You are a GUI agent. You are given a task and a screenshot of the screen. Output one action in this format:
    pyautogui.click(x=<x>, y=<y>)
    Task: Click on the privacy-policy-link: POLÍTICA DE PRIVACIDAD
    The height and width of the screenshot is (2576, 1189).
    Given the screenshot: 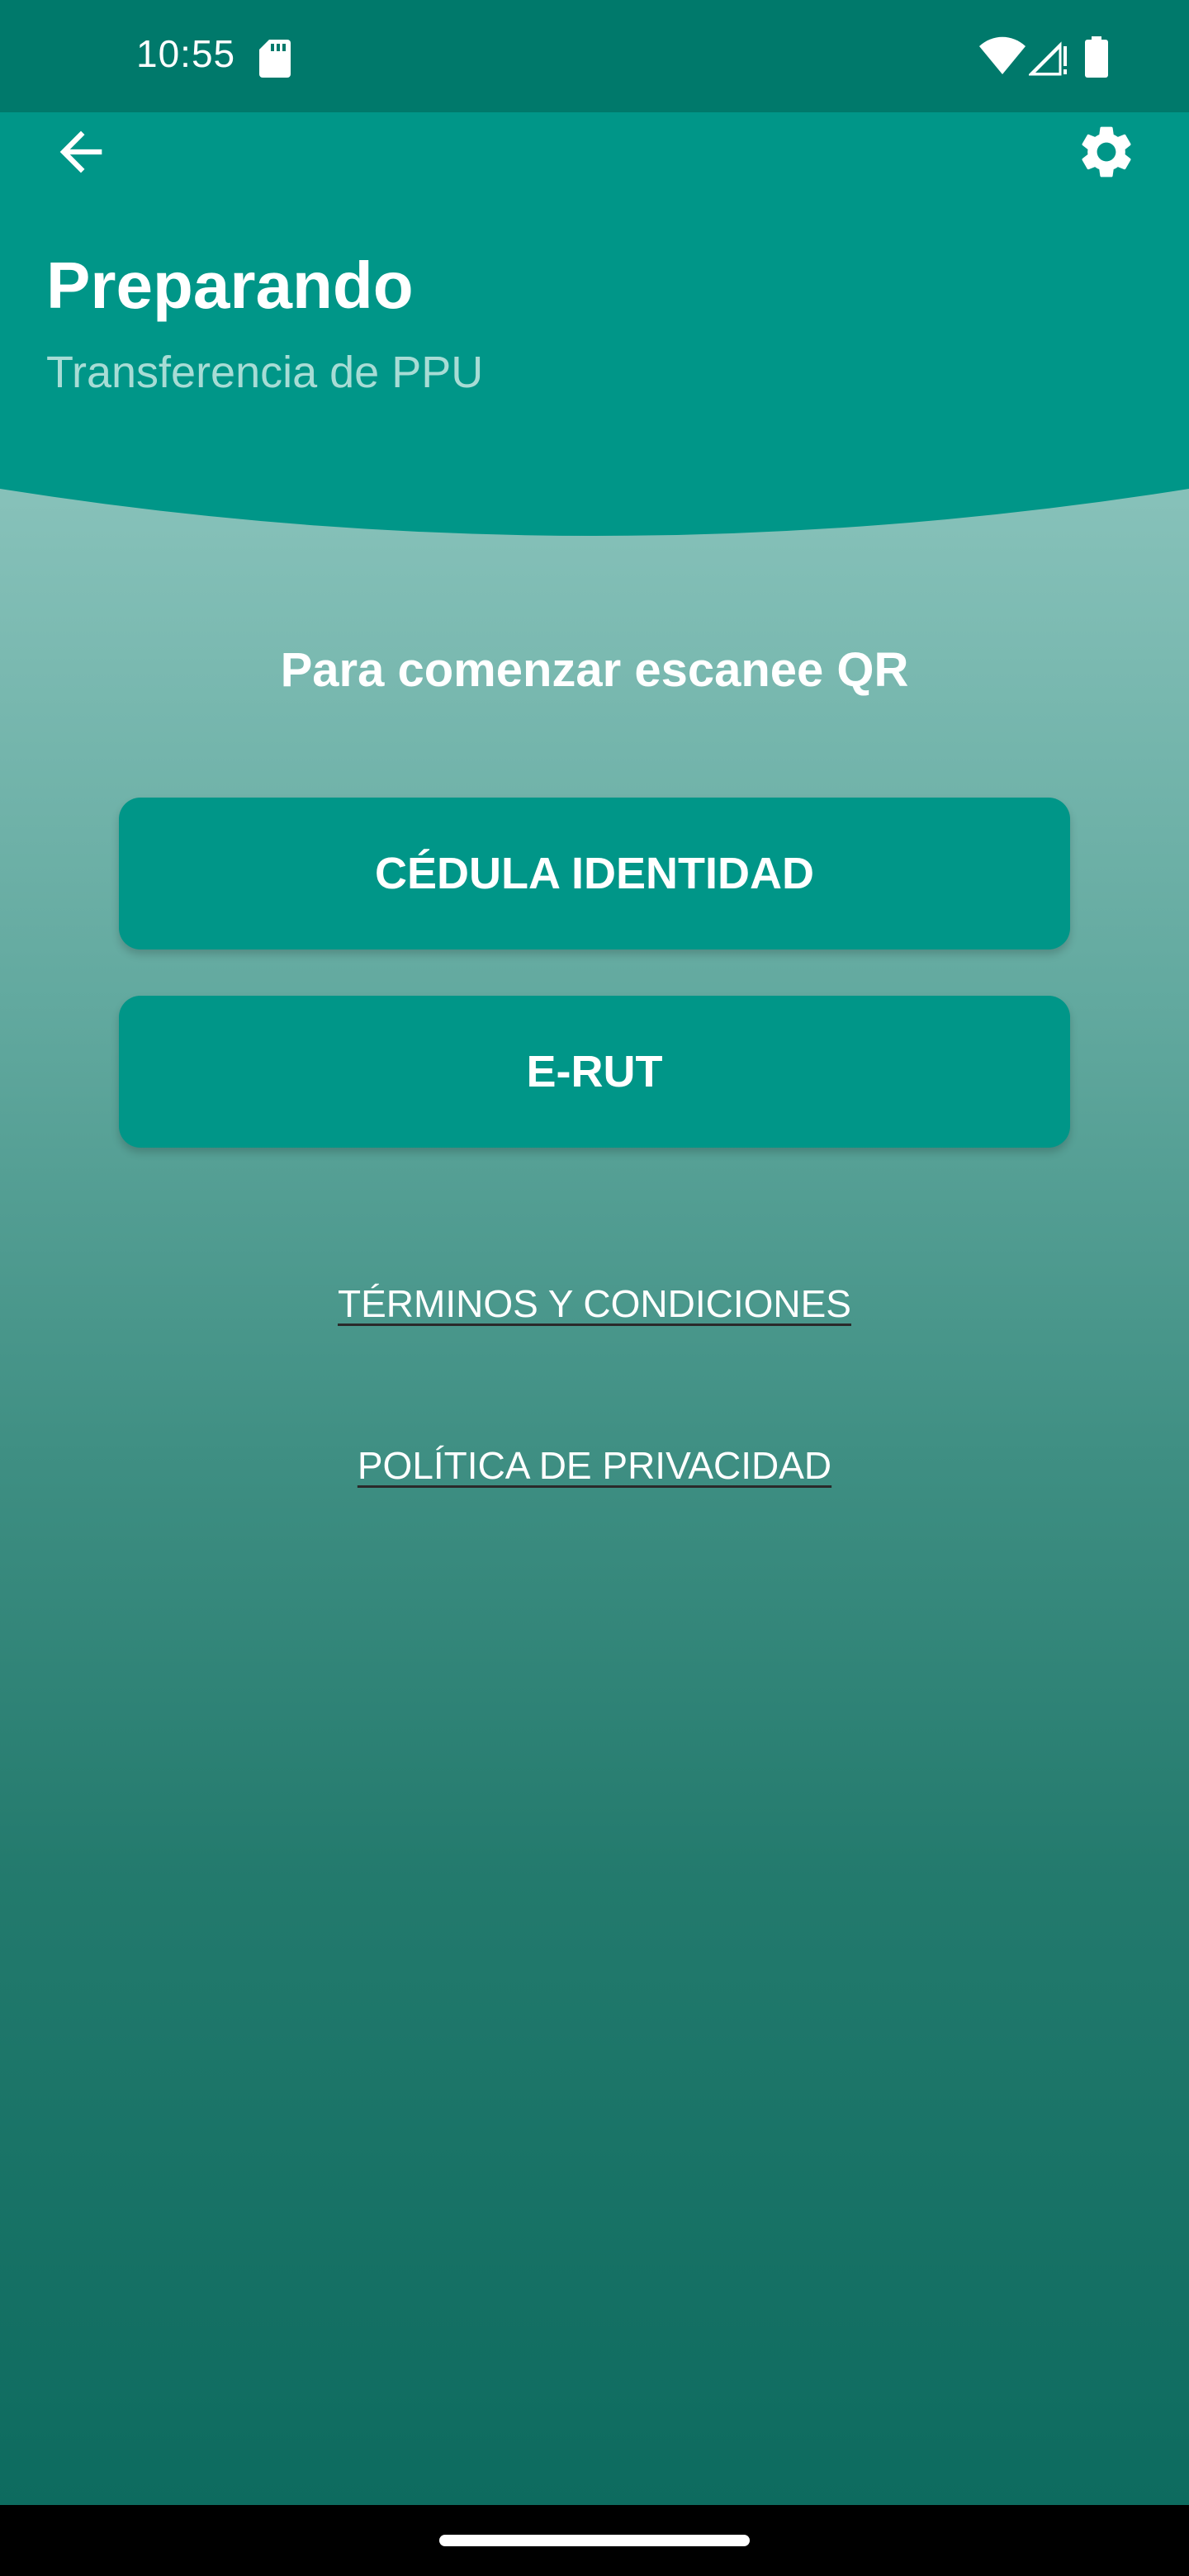 What is the action you would take?
    pyautogui.click(x=594, y=1465)
    